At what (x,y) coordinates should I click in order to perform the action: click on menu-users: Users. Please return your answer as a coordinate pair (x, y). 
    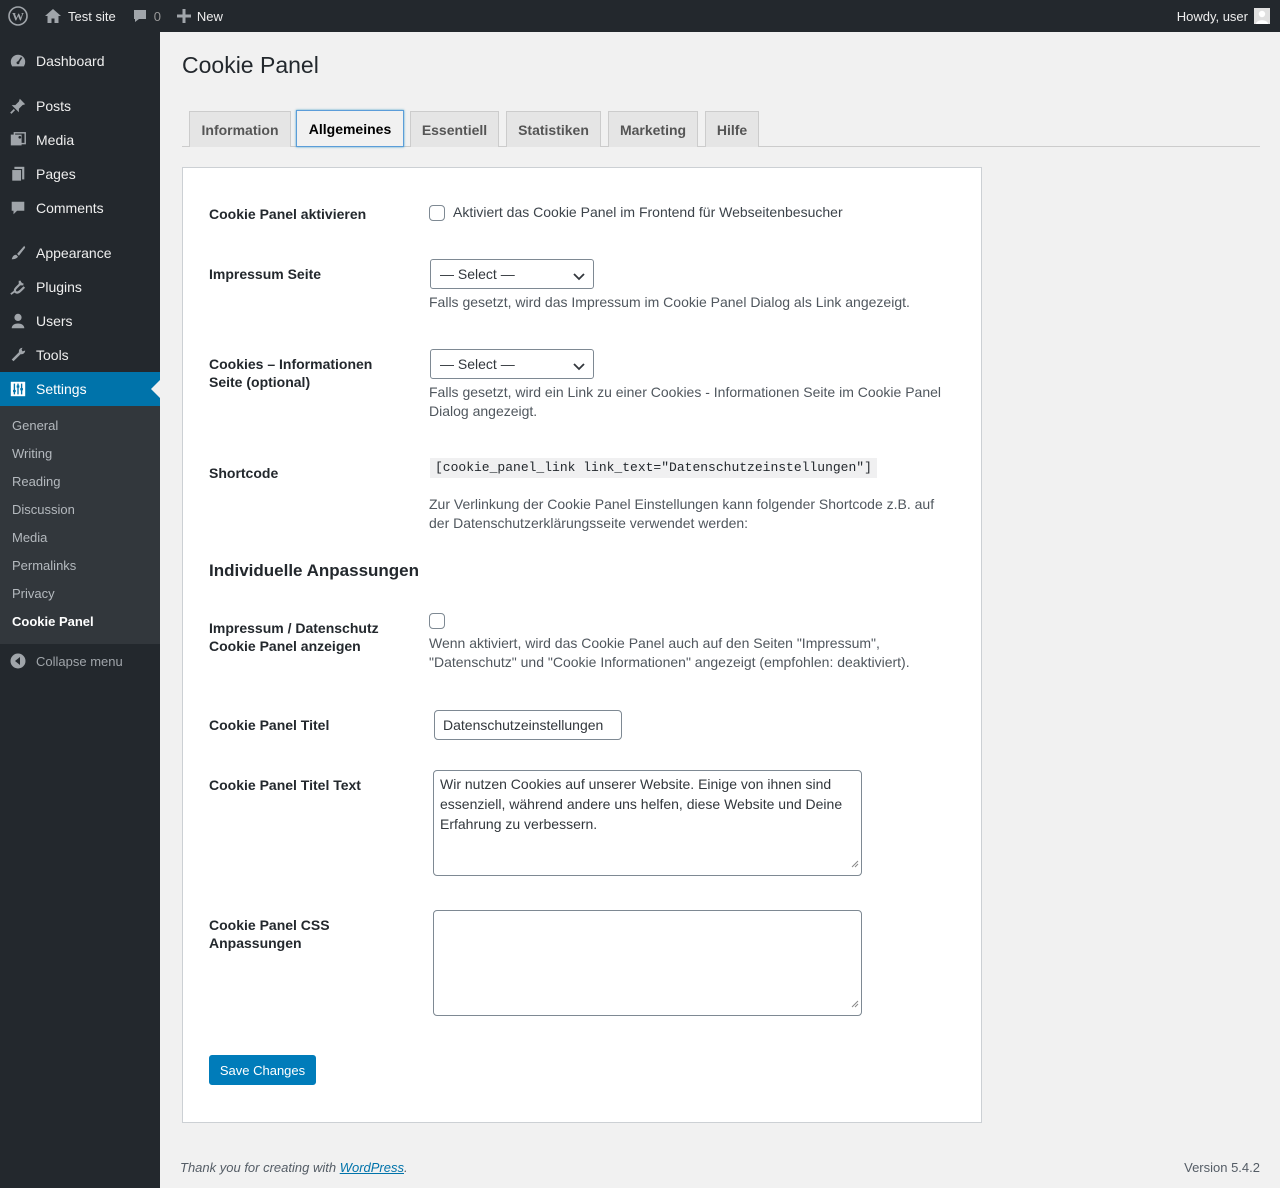
    Looking at the image, I should click on (80, 321).